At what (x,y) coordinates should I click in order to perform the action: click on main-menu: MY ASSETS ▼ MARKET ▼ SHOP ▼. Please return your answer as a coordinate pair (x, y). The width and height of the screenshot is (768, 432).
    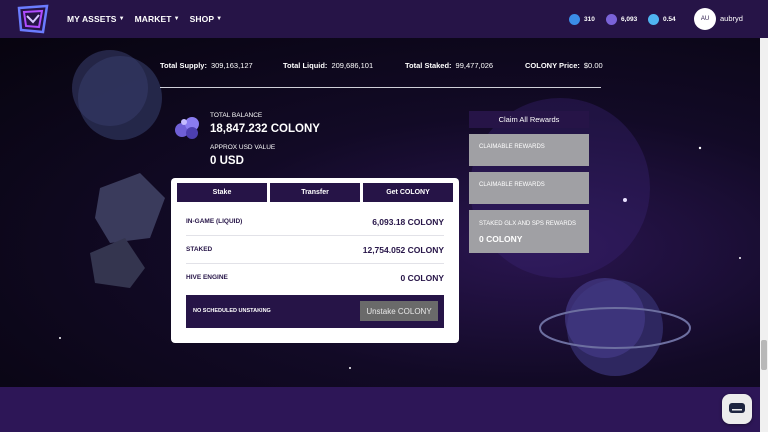
    Looking at the image, I should click on (144, 19).